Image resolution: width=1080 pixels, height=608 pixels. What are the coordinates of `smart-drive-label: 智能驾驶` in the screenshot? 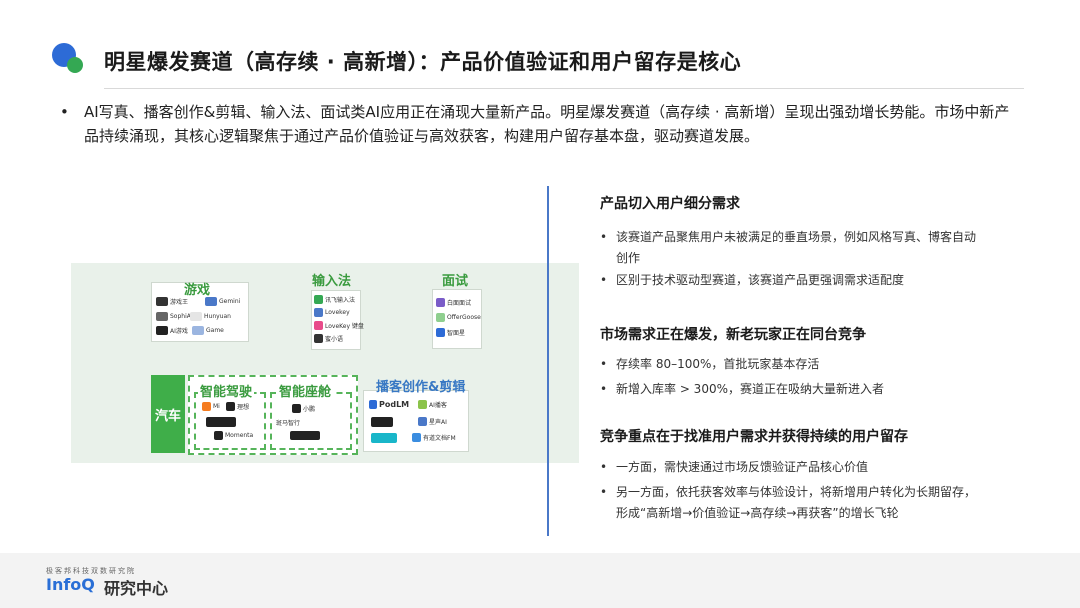 It's located at (226, 390).